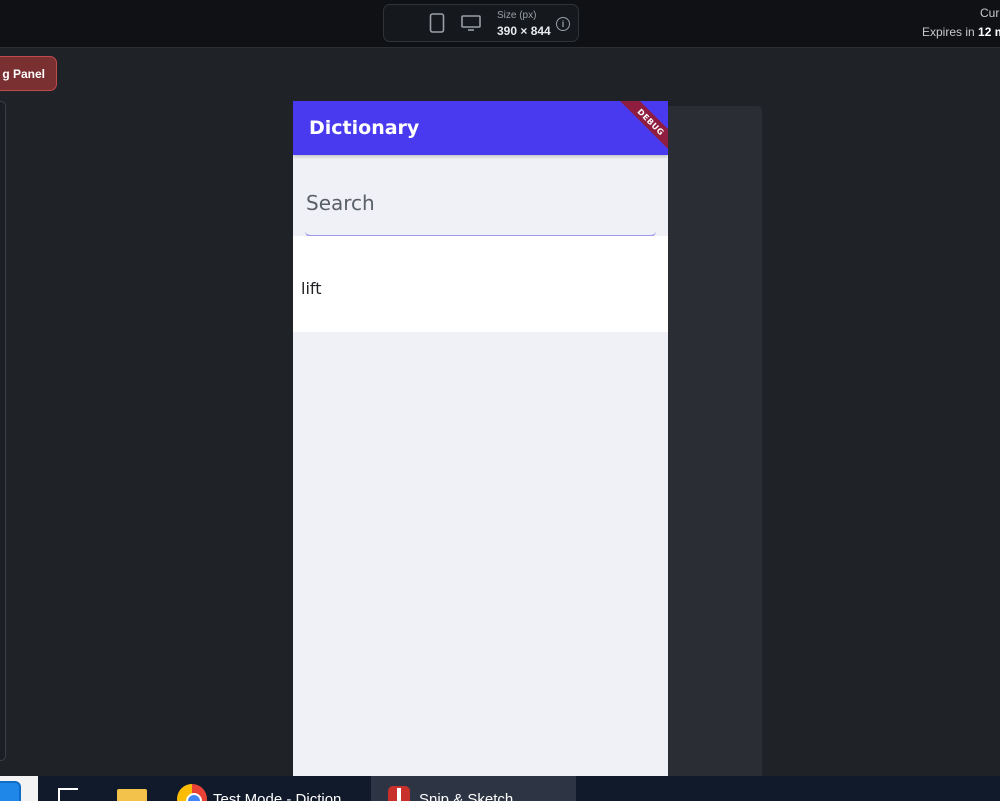 The image size is (1000, 801). I want to click on monitor-icon, so click(471, 23).